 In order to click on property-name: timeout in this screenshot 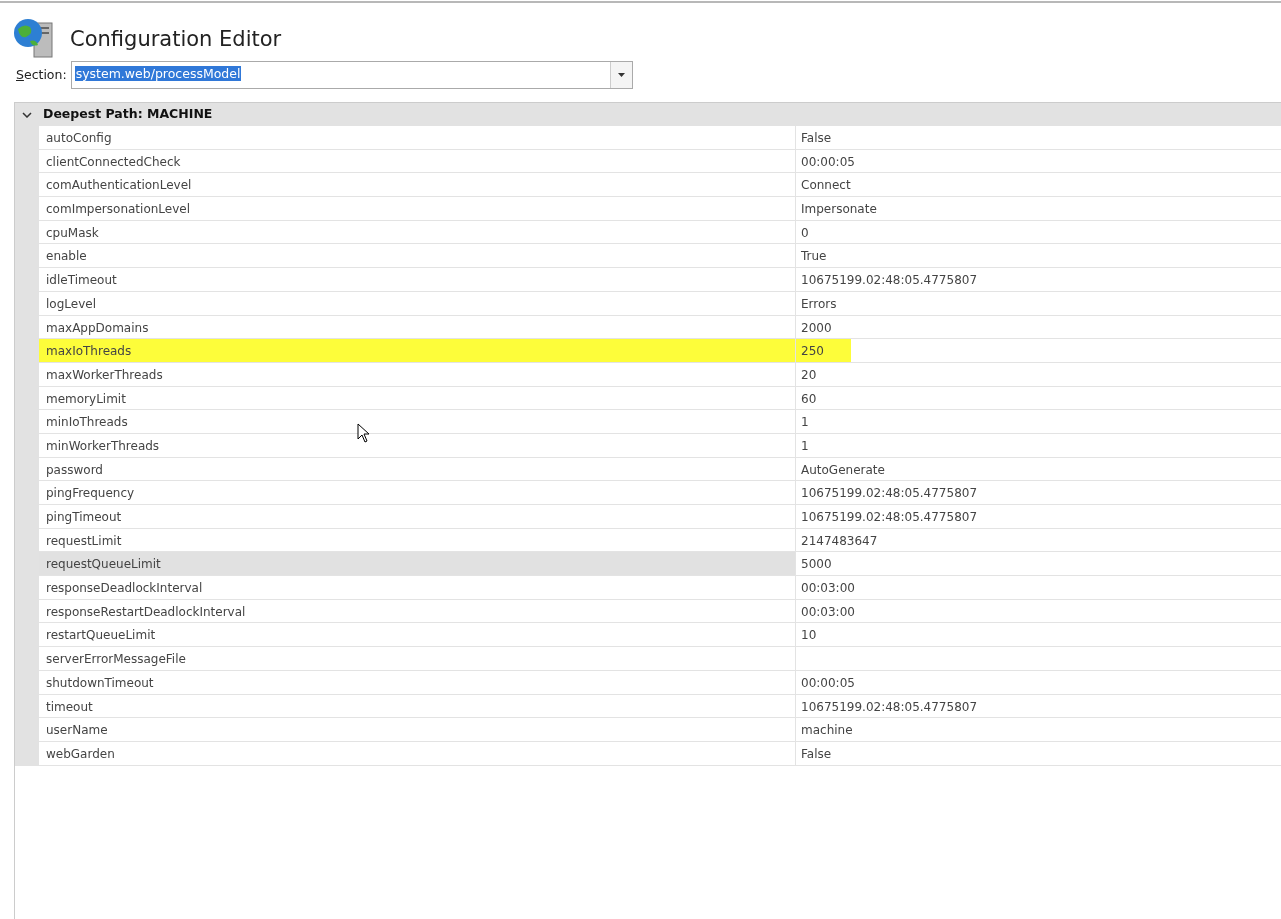, I will do `click(417, 706)`.